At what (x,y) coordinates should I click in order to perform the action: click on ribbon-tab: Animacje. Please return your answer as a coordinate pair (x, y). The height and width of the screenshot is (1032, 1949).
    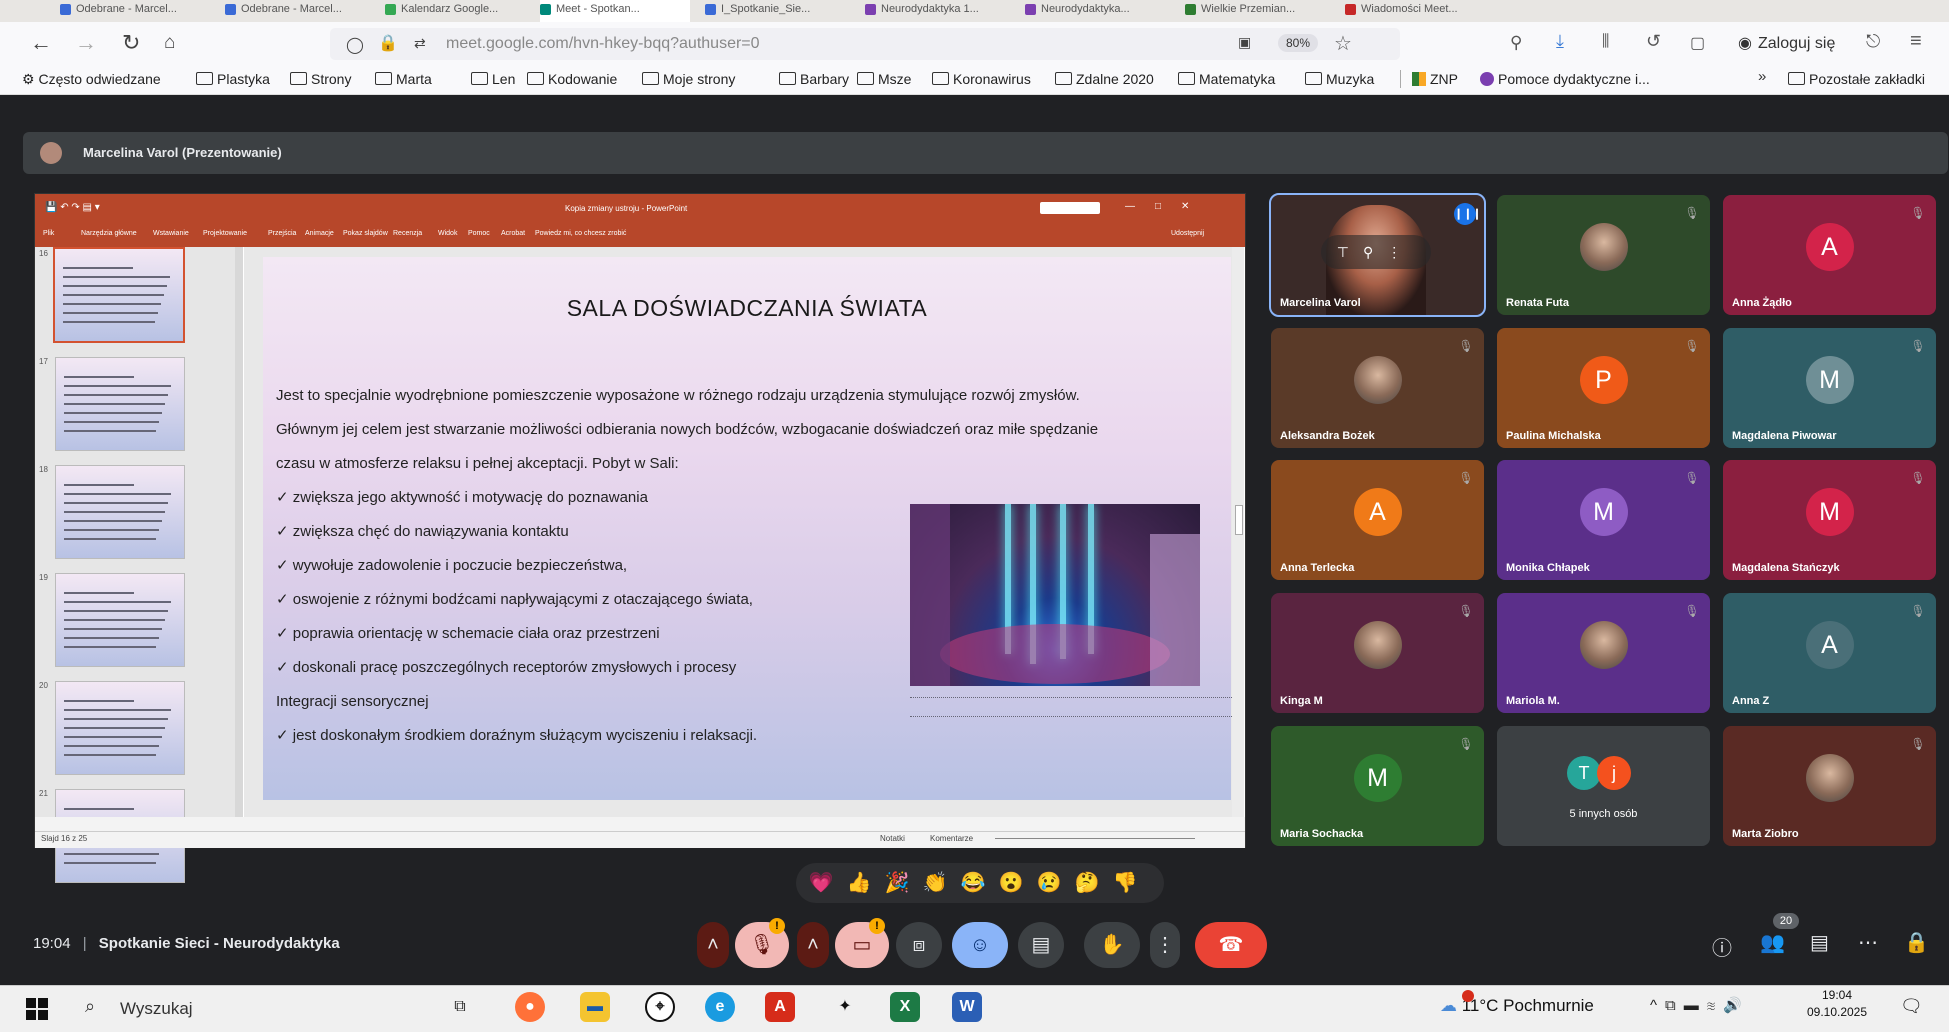
    Looking at the image, I should click on (319, 233).